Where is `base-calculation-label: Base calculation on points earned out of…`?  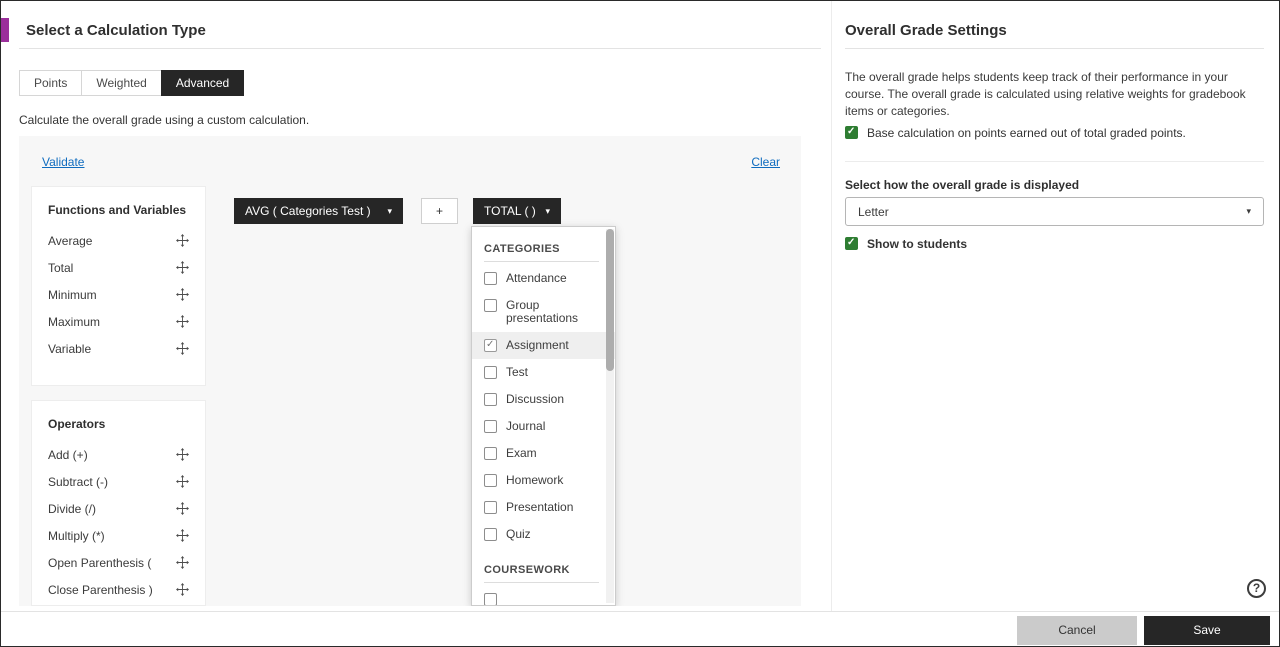
base-calculation-label: Base calculation on points earned out of… is located at coordinates (1026, 133).